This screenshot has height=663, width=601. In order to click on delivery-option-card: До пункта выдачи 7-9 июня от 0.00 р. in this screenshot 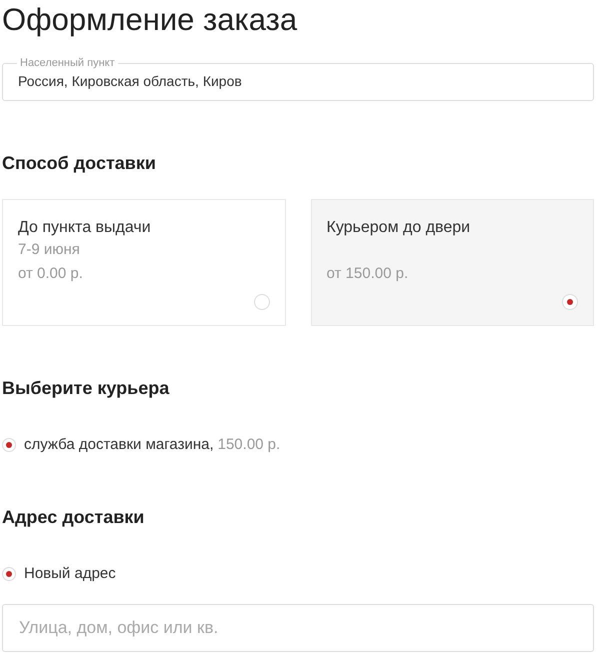, I will do `click(144, 262)`.